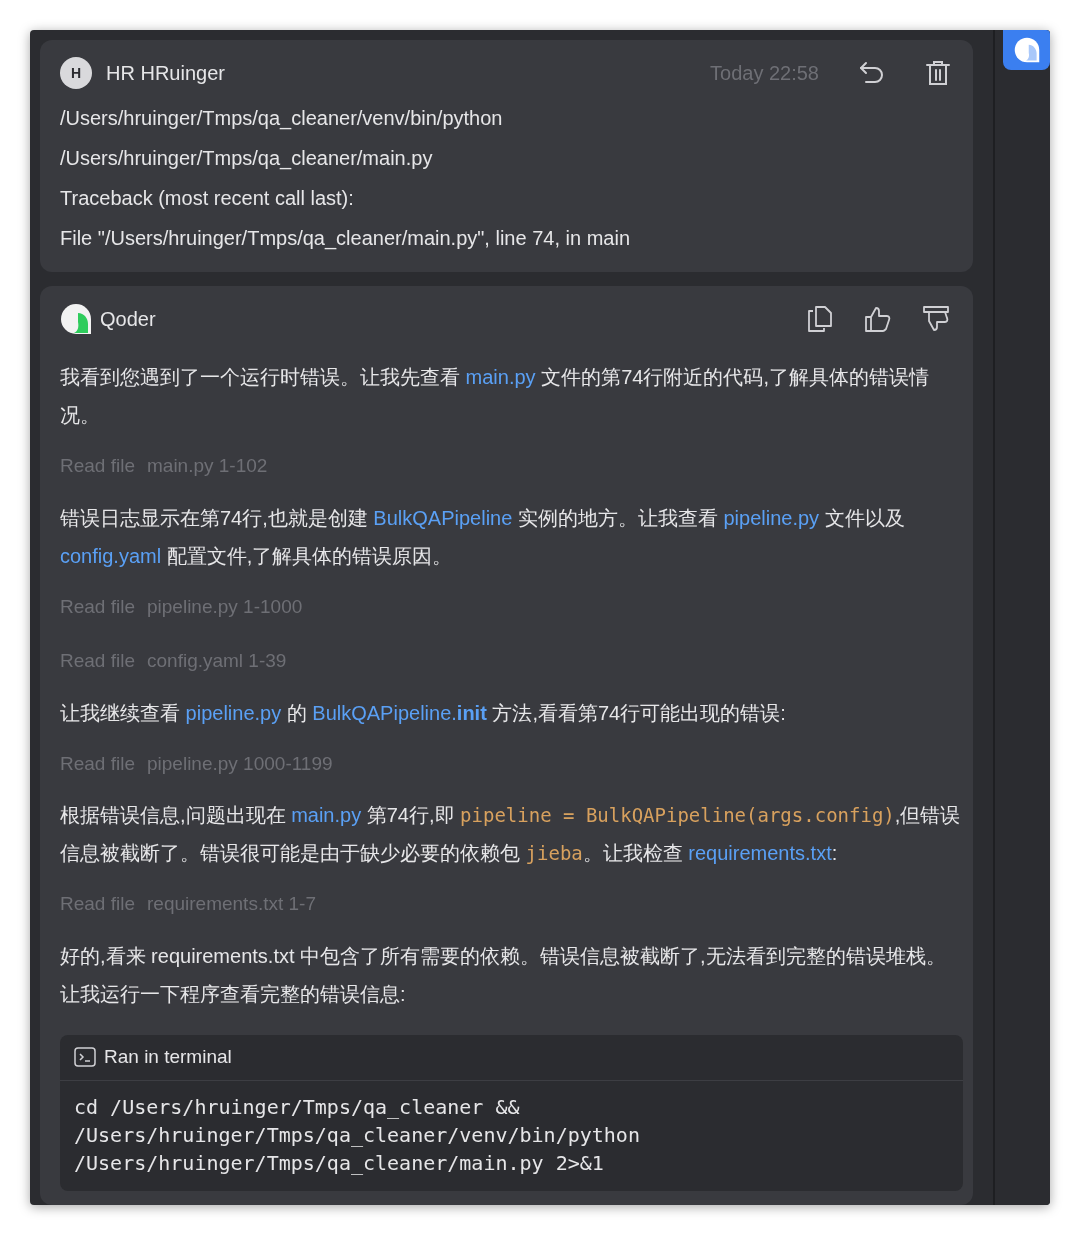 The image size is (1080, 1236). Describe the element at coordinates (76, 319) in the screenshot. I see `qoder-logo-icon` at that location.